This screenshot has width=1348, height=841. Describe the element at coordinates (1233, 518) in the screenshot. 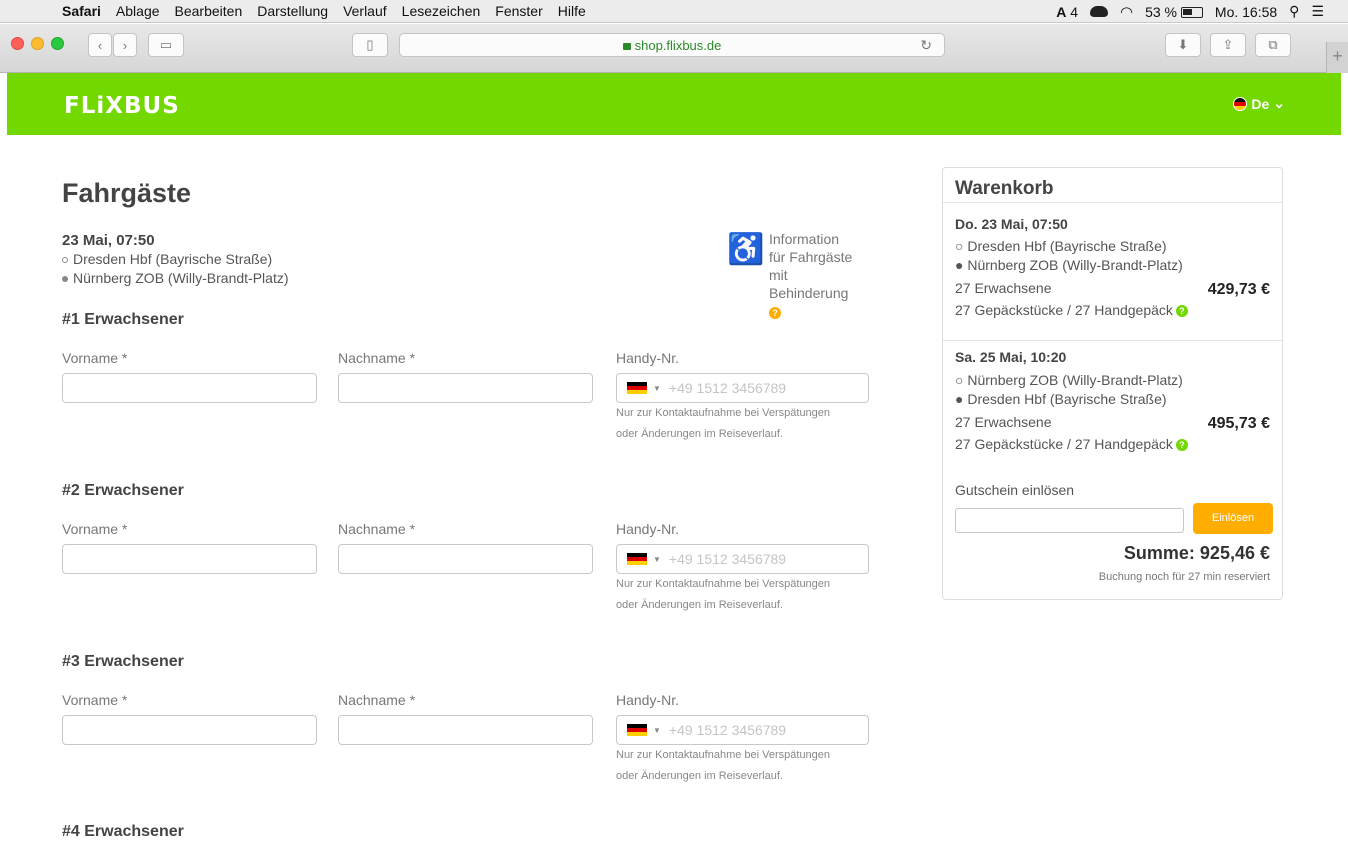

I see `redeem-voucher-button: Einlösen` at that location.